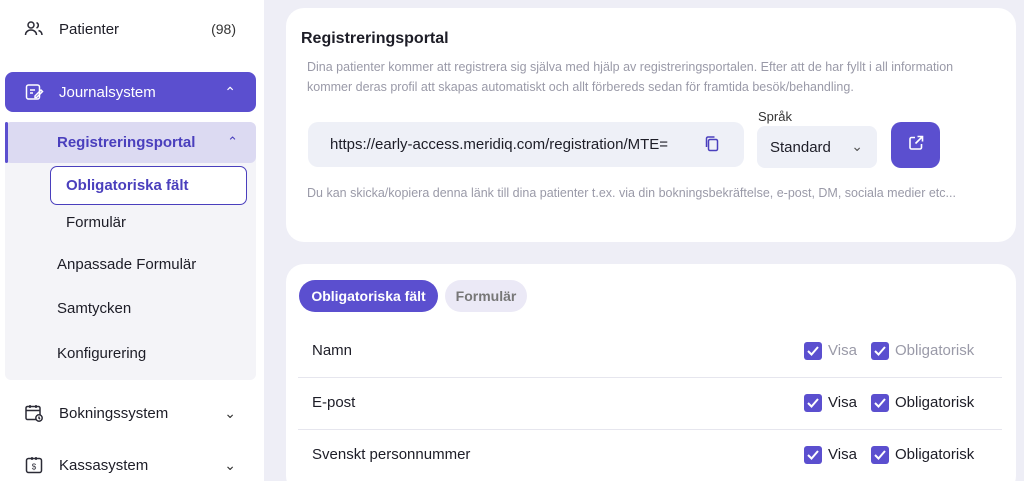 The width and height of the screenshot is (1024, 481). I want to click on sidebar-item-configuration: Konfigurering, so click(101, 353).